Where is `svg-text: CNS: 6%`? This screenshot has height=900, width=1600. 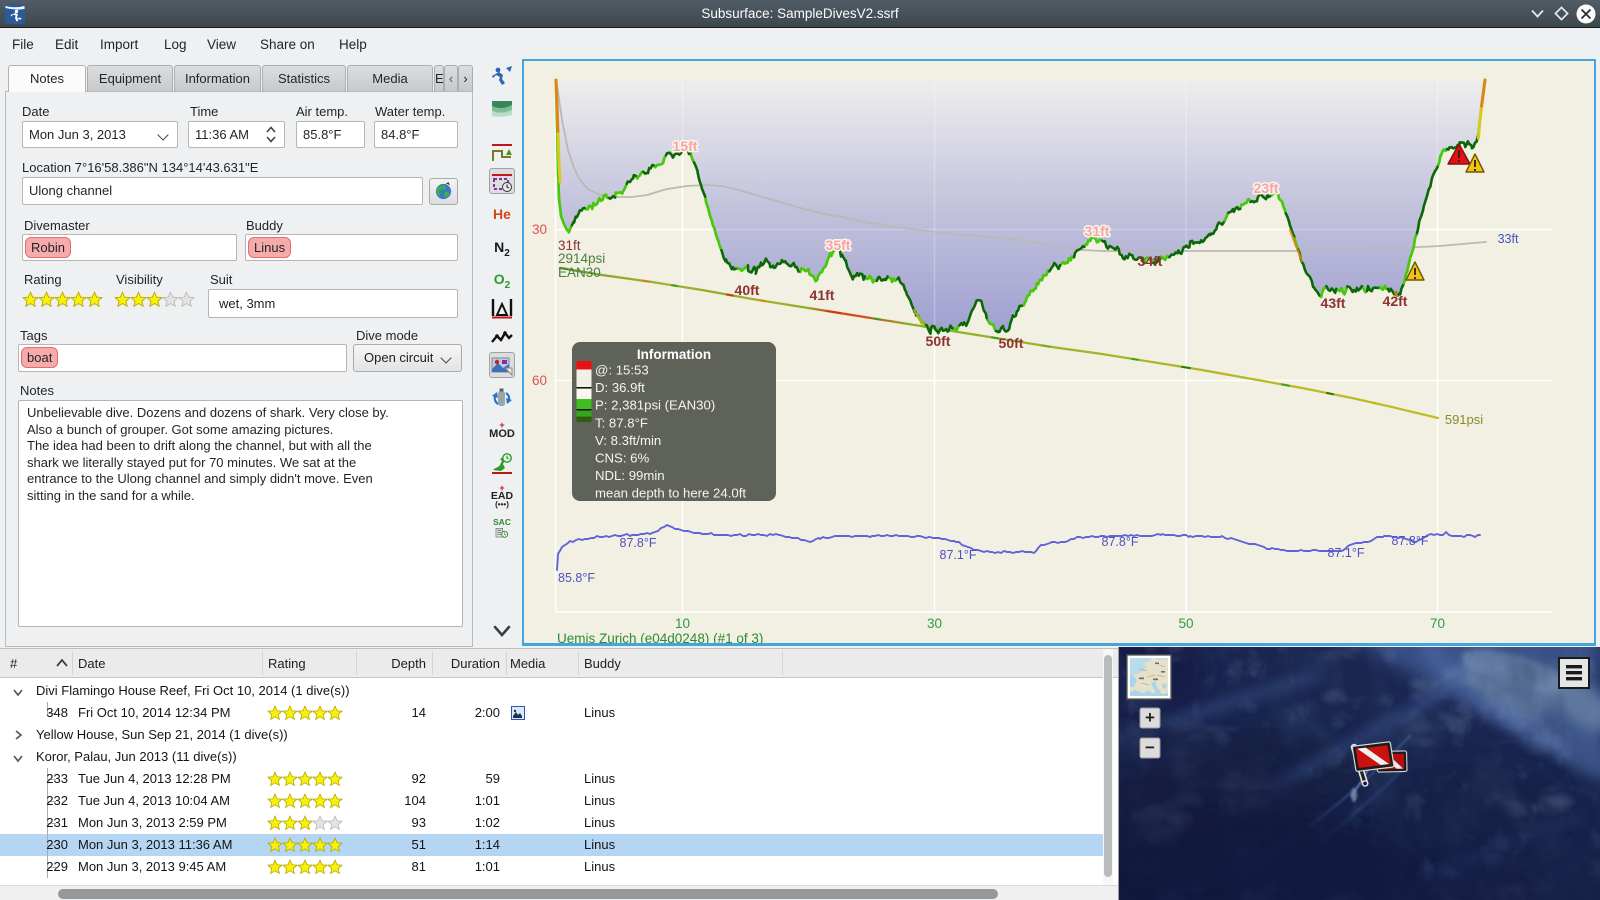
svg-text: CNS: 6% is located at coordinates (622, 458).